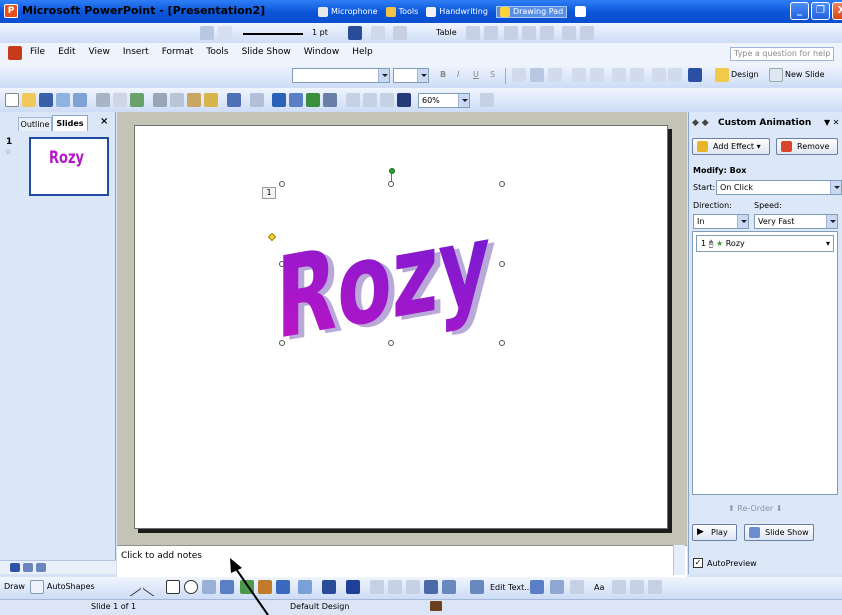  What do you see at coordinates (29, 100) in the screenshot?
I see `open-icon` at bounding box center [29, 100].